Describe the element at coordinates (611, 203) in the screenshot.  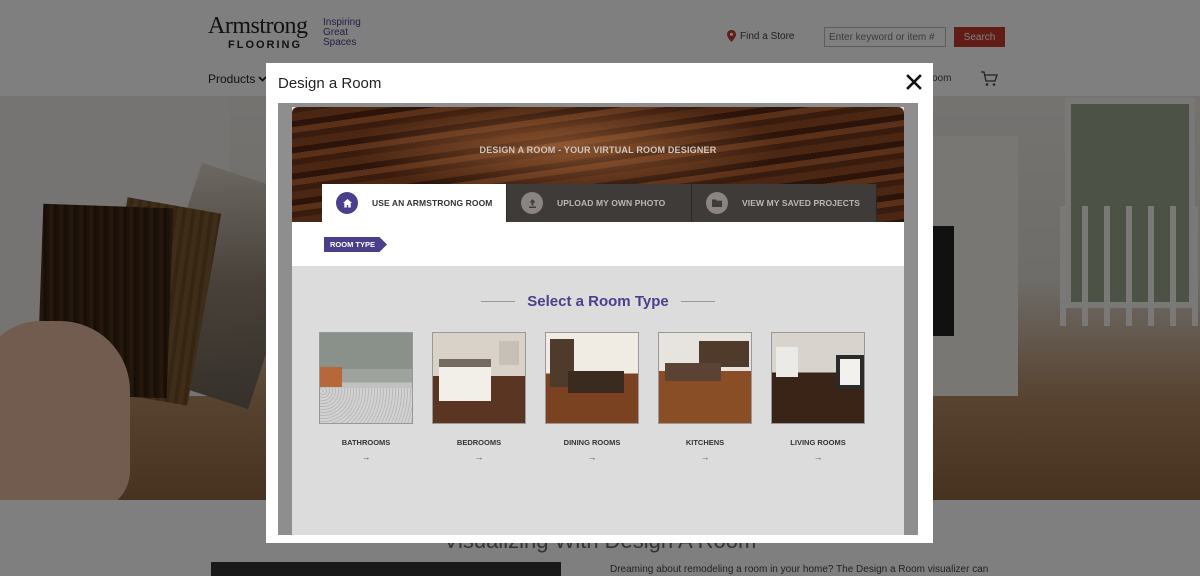
I see `tab-label: UPLOAD MY OWN PHOTO` at that location.